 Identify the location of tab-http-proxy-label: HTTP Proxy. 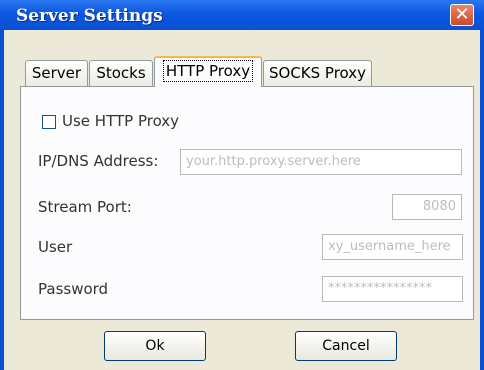
(208, 71).